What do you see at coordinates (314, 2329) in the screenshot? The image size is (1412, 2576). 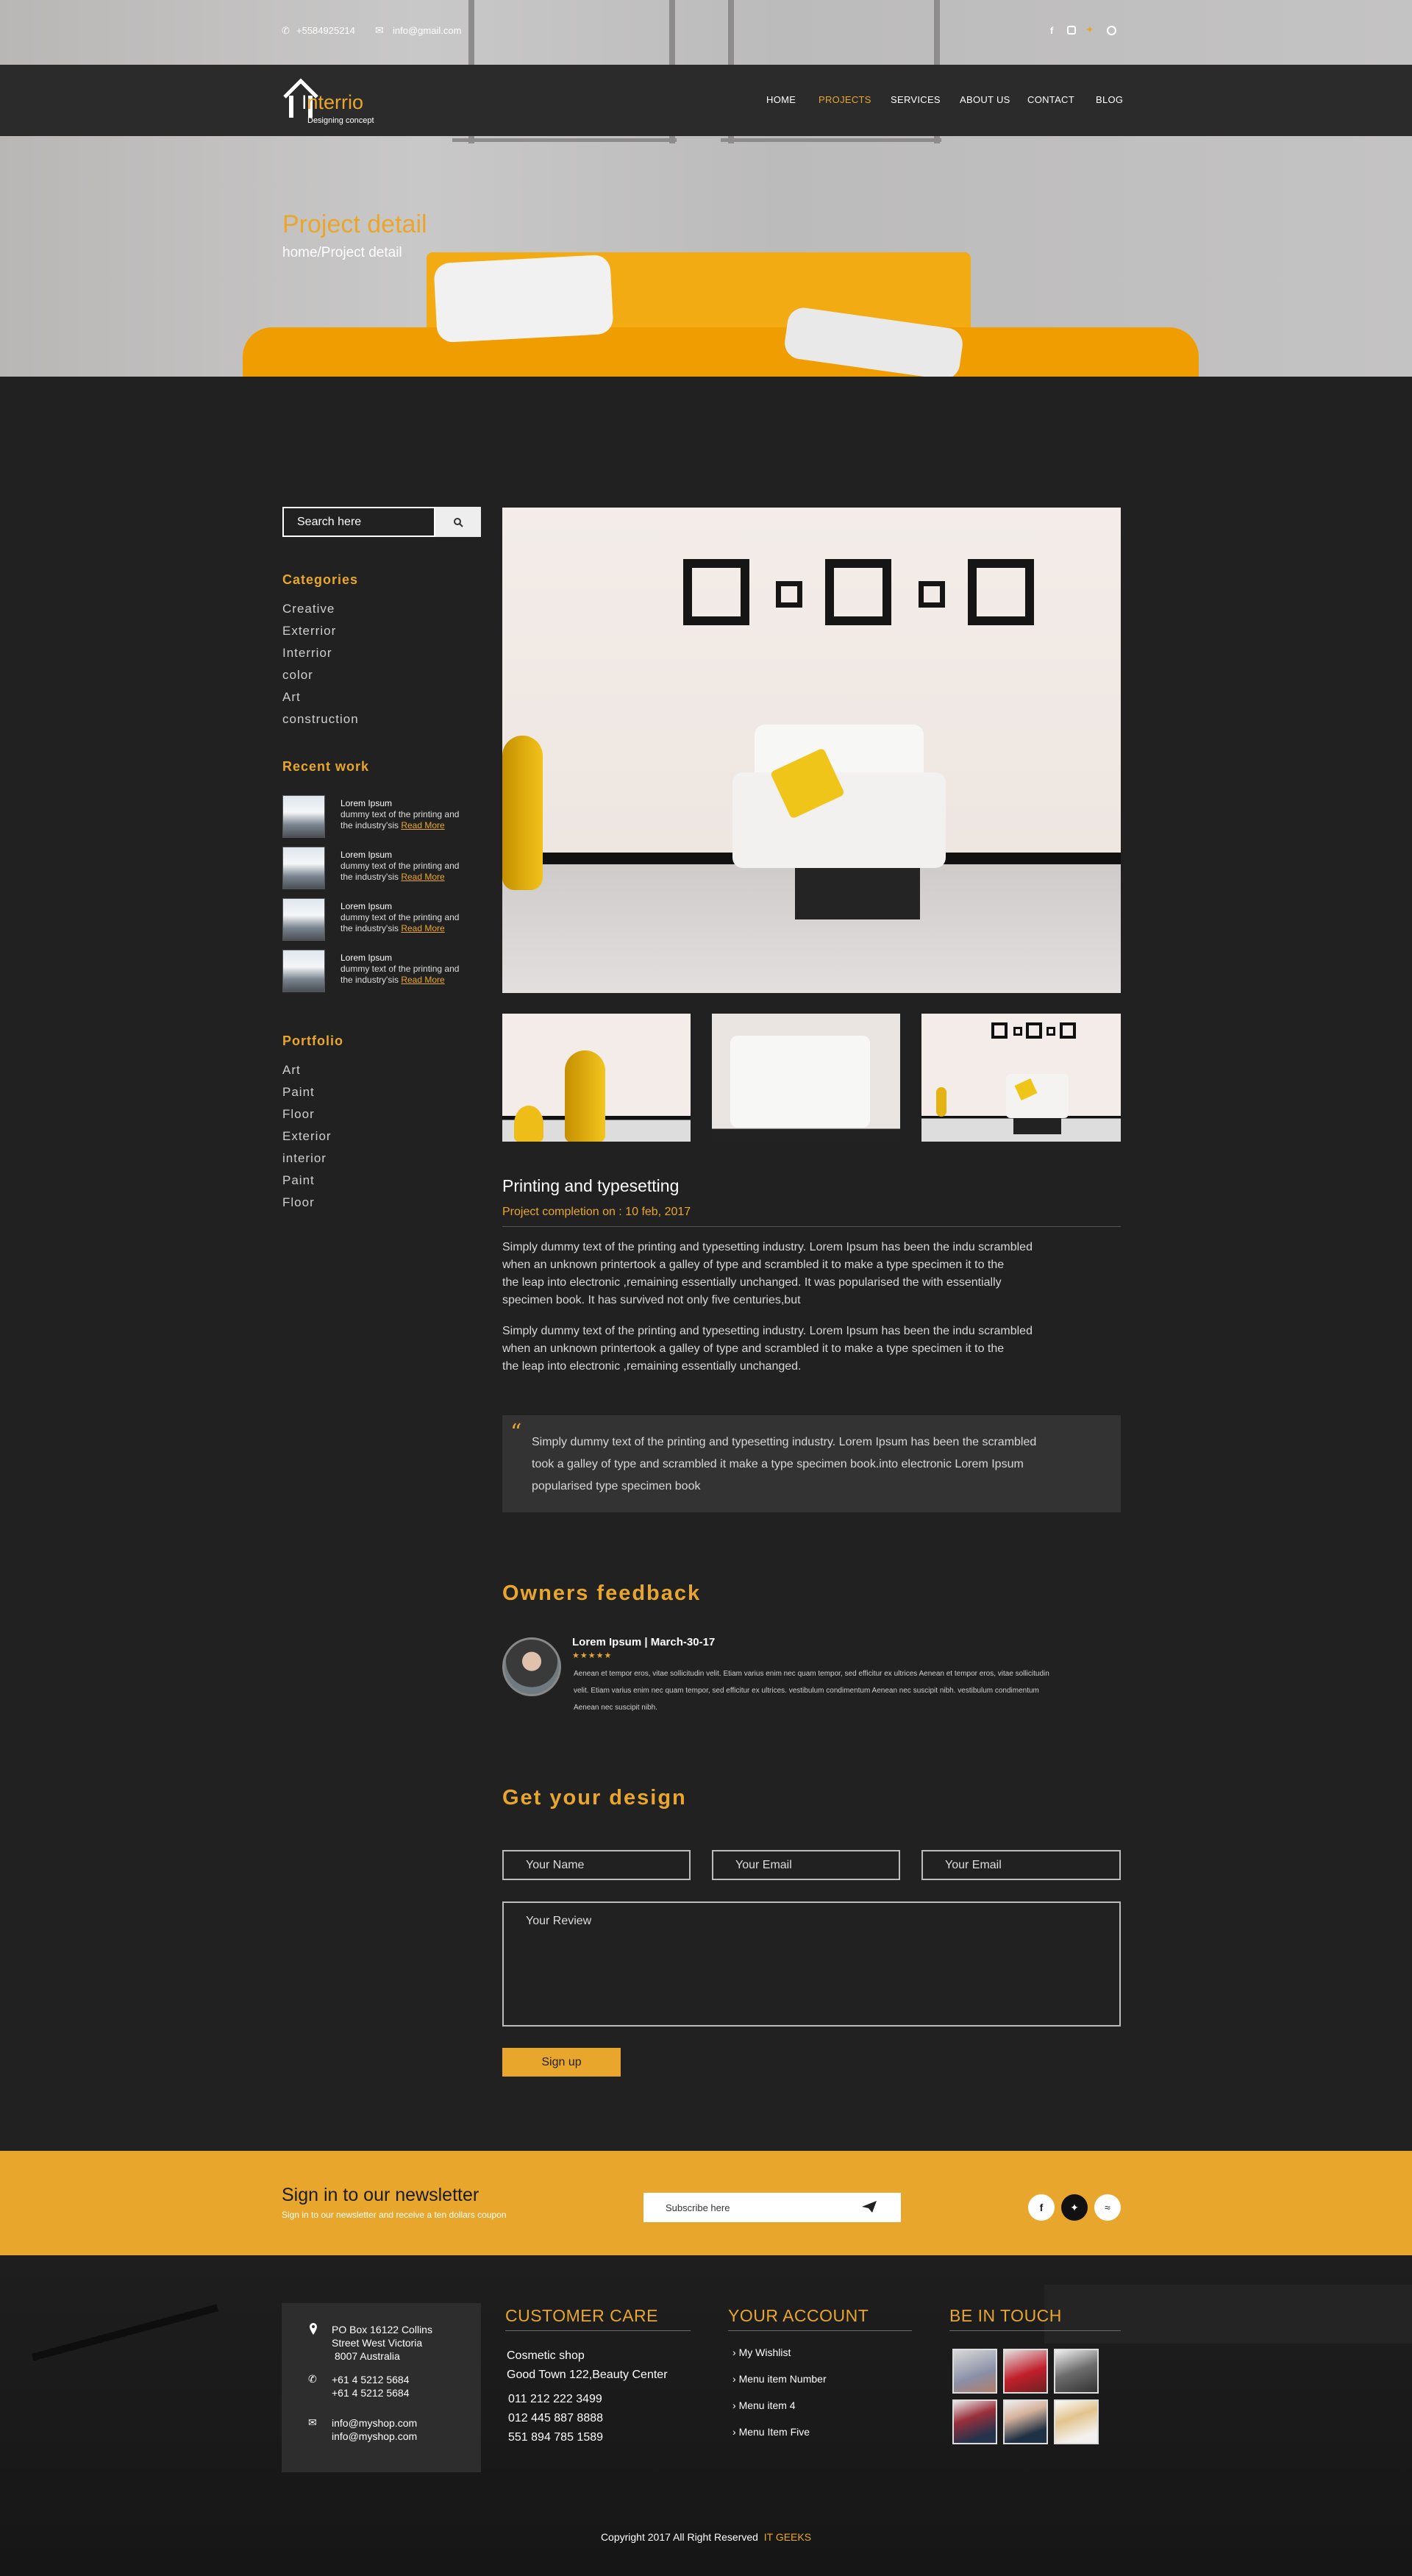 I see `location-icon` at bounding box center [314, 2329].